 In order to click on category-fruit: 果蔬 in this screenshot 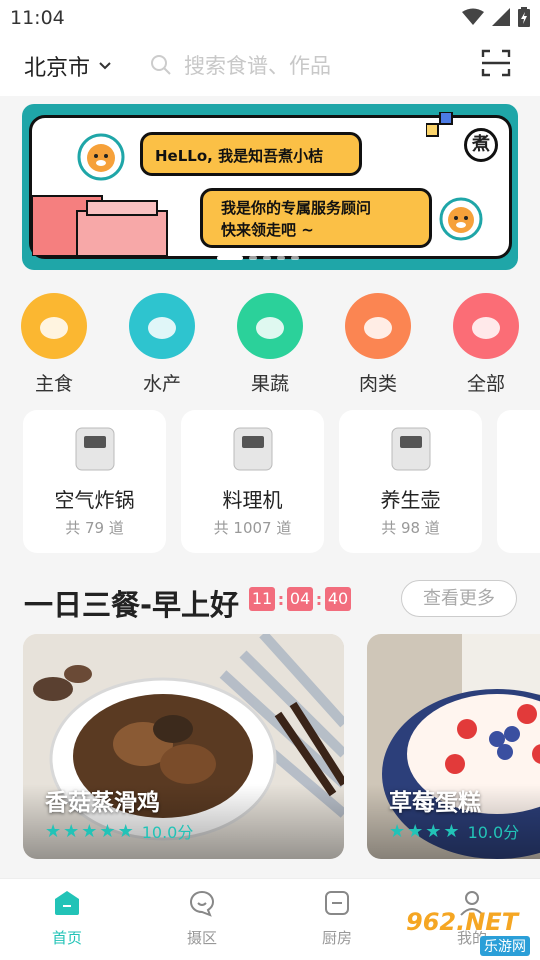, I will do `click(270, 344)`.